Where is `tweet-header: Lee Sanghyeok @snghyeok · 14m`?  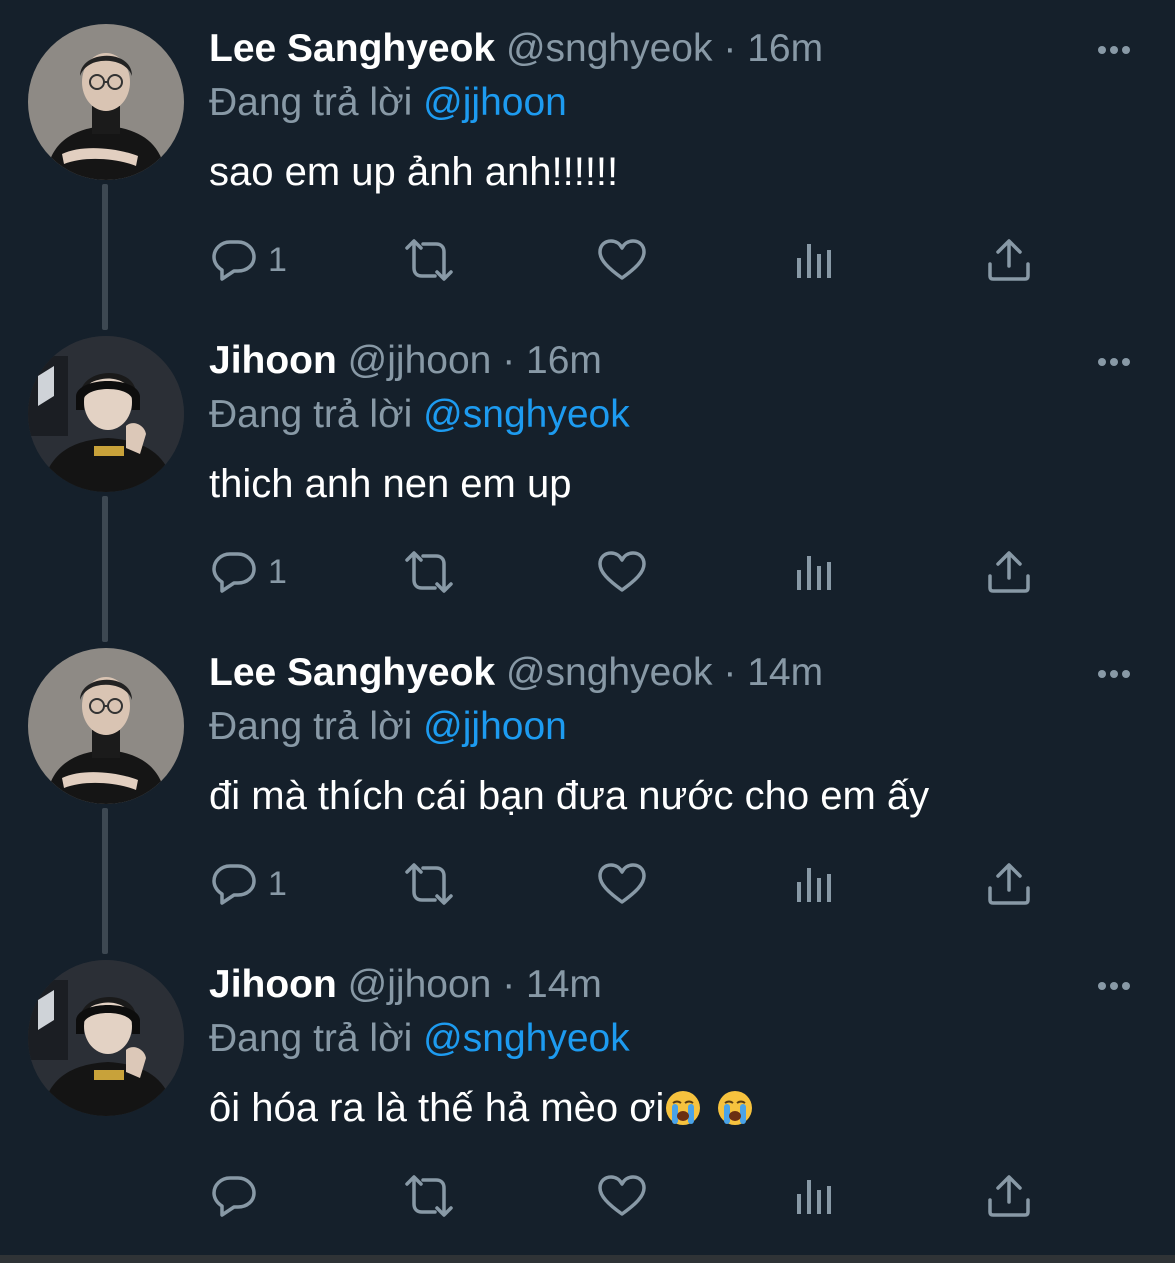 tweet-header: Lee Sanghyeok @snghyeok · 14m is located at coordinates (516, 673).